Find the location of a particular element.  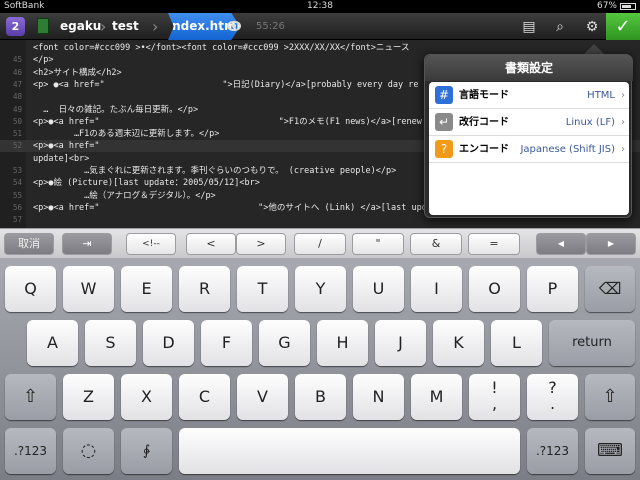

key-c: C is located at coordinates (204, 397).